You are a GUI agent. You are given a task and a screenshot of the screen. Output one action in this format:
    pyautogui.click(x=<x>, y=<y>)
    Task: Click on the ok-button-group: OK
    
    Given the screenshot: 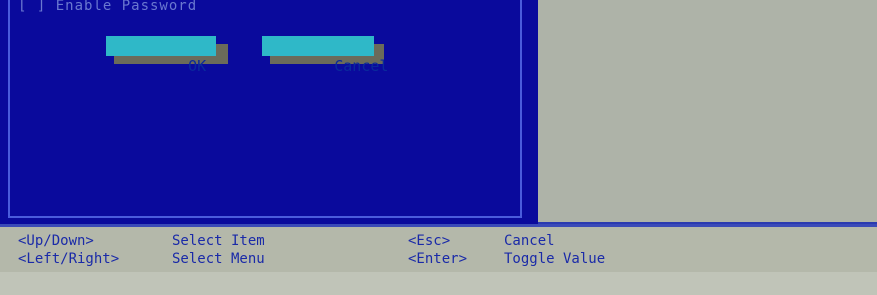 What is the action you would take?
    pyautogui.click(x=167, y=55)
    